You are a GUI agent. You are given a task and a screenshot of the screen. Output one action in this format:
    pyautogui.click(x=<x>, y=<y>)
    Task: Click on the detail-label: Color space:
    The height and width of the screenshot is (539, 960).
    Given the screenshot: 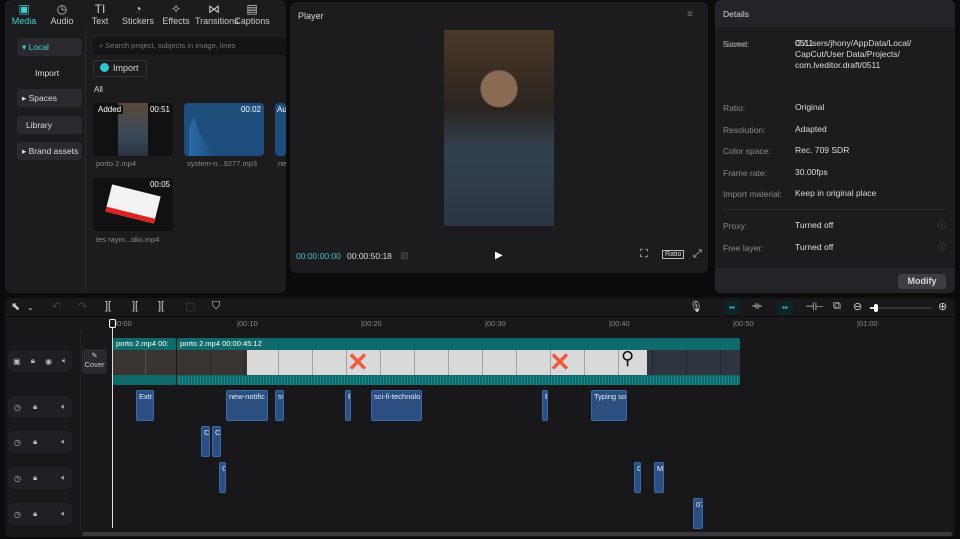 What is the action you would take?
    pyautogui.click(x=747, y=151)
    